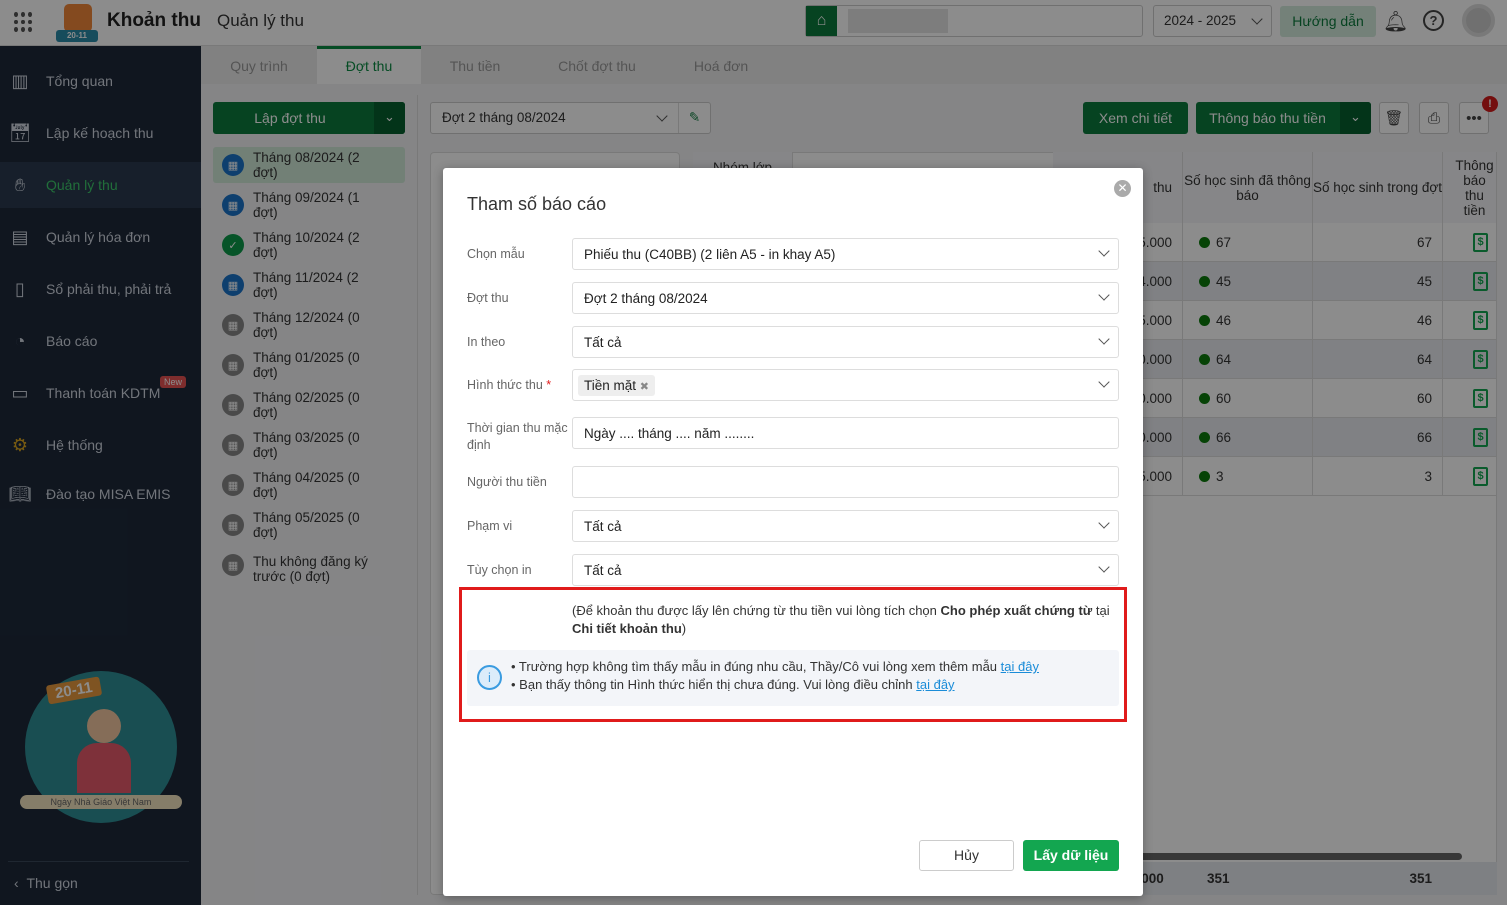 The height and width of the screenshot is (905, 1507). I want to click on period-field-select: Đợt 2 tháng 08/2024, so click(845, 298).